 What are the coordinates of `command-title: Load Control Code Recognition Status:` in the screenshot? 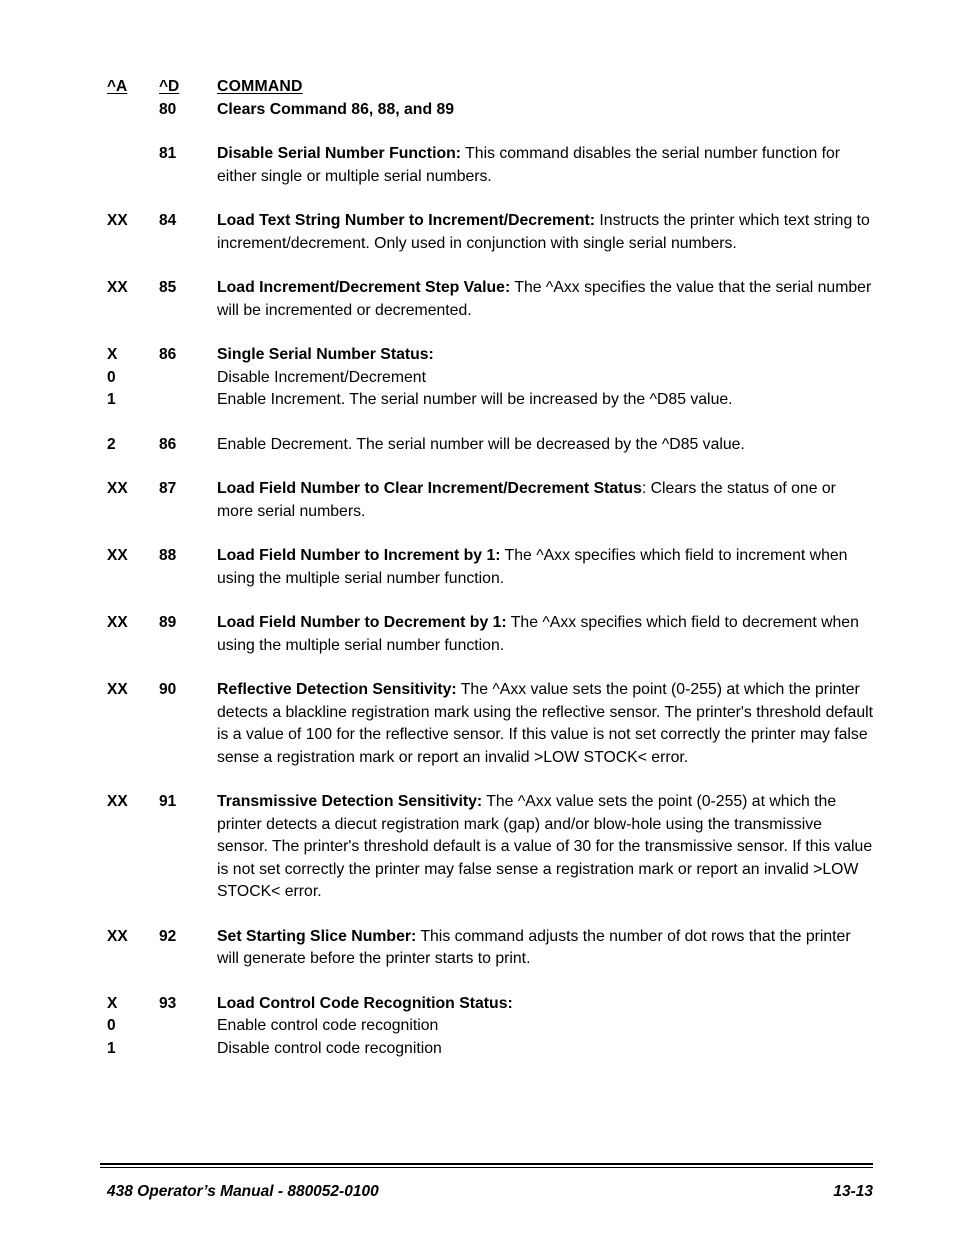 It's located at (365, 1003).